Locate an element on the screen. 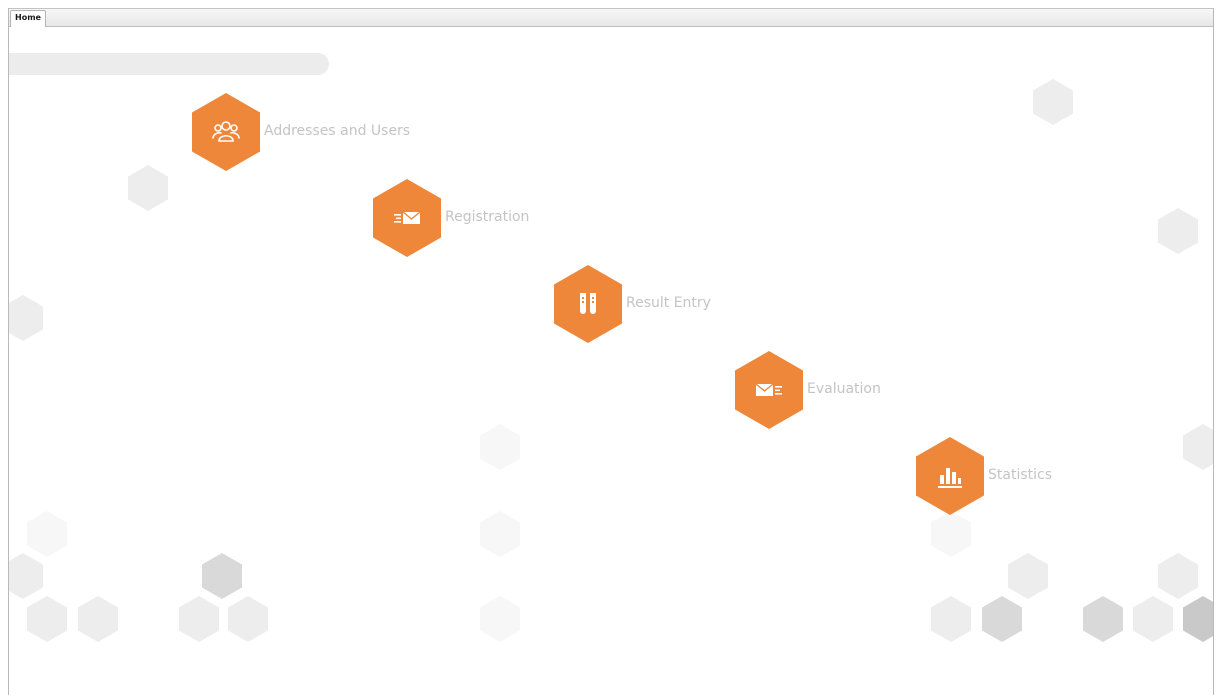 The height and width of the screenshot is (695, 1224). menu-item-label: Statistics is located at coordinates (1020, 475).